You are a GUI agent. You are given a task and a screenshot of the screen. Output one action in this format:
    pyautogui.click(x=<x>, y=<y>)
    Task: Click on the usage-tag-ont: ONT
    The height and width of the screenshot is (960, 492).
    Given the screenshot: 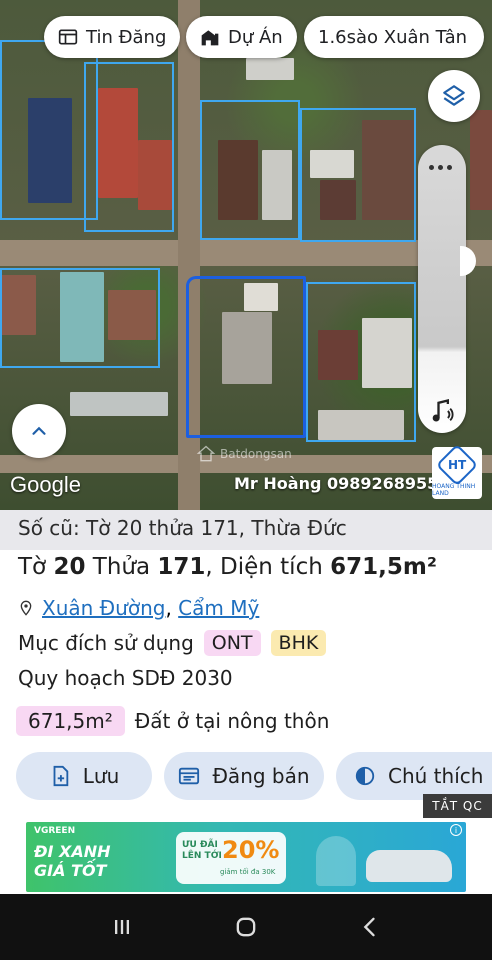 What is the action you would take?
    pyautogui.click(x=232, y=643)
    